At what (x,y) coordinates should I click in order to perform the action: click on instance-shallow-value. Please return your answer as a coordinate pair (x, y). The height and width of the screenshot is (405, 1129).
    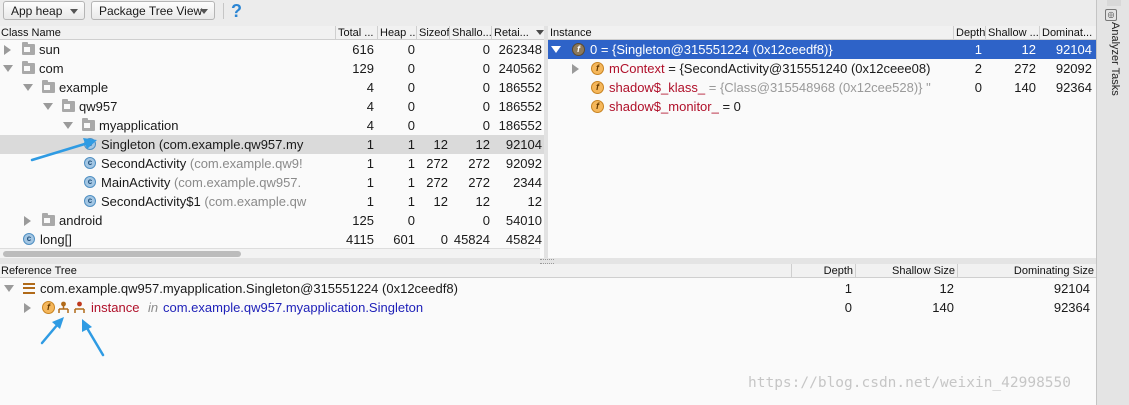
    Looking at the image, I should click on (1011, 106).